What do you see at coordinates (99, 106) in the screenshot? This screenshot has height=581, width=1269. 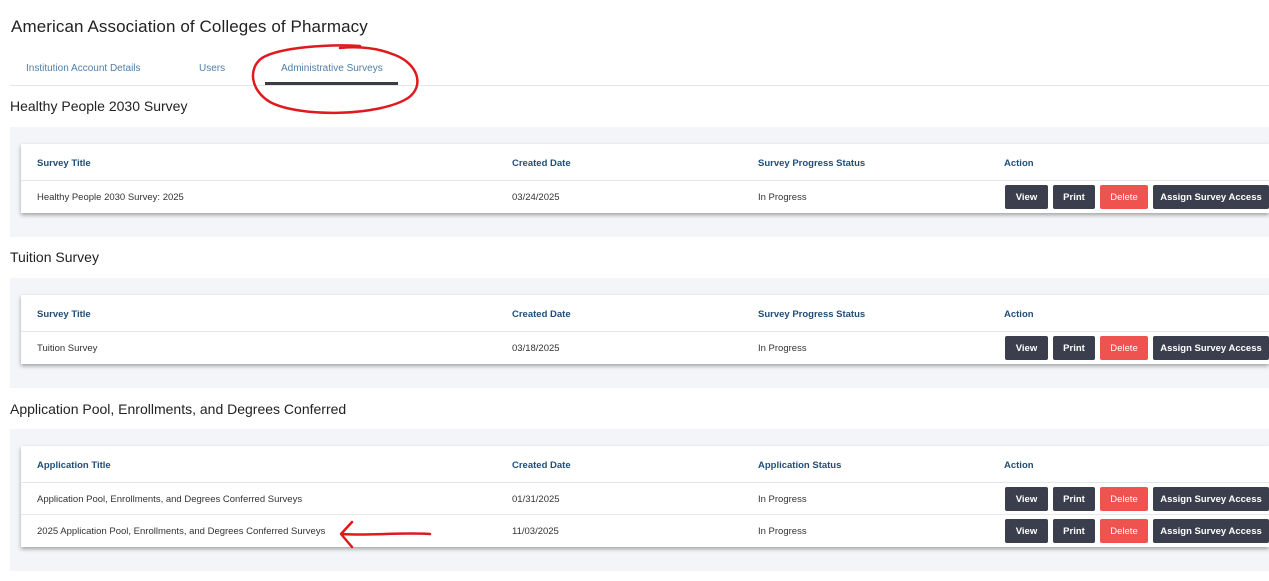 I see `section-title-healthy-people: Healthy People 2030 Survey` at bounding box center [99, 106].